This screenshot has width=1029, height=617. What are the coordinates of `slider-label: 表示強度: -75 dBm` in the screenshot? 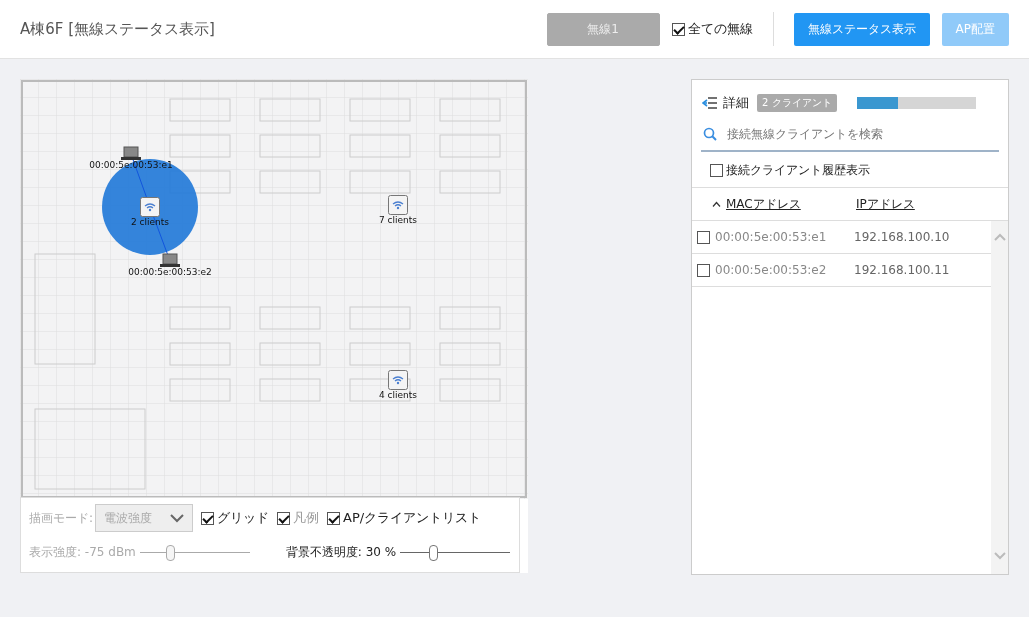 It's located at (82, 552).